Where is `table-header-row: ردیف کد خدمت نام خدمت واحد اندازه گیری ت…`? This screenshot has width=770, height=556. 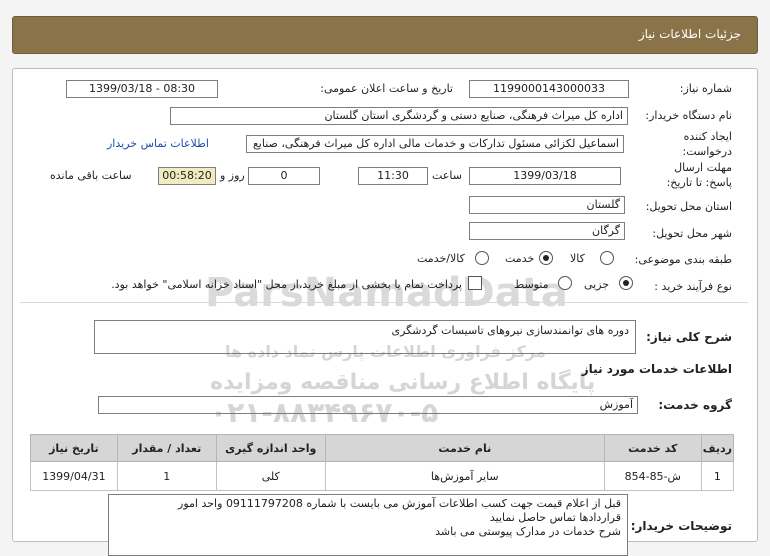
table-header-row: ردیف کد خدمت نام خدمت واحد اندازه گیری ت… is located at coordinates (382, 448).